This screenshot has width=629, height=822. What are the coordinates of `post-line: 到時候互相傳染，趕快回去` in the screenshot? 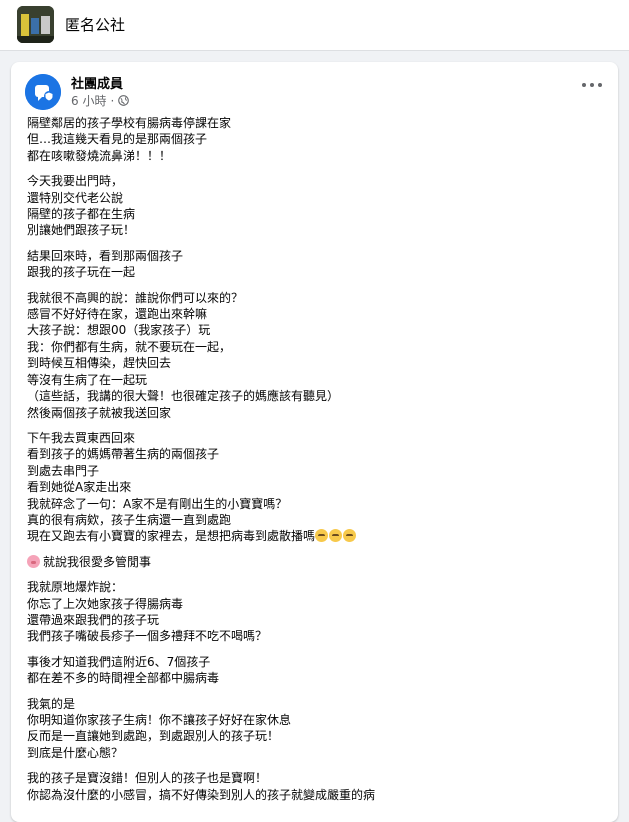 It's located at (99, 363).